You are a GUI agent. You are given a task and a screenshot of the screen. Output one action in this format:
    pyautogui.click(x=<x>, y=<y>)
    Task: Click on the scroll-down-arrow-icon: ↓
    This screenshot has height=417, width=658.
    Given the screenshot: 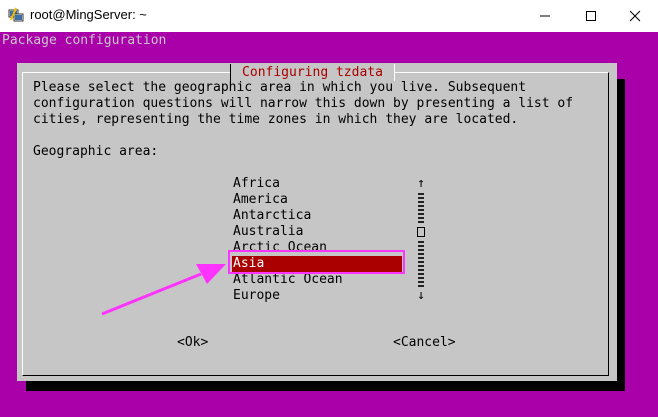 What is the action you would take?
    pyautogui.click(x=421, y=296)
    